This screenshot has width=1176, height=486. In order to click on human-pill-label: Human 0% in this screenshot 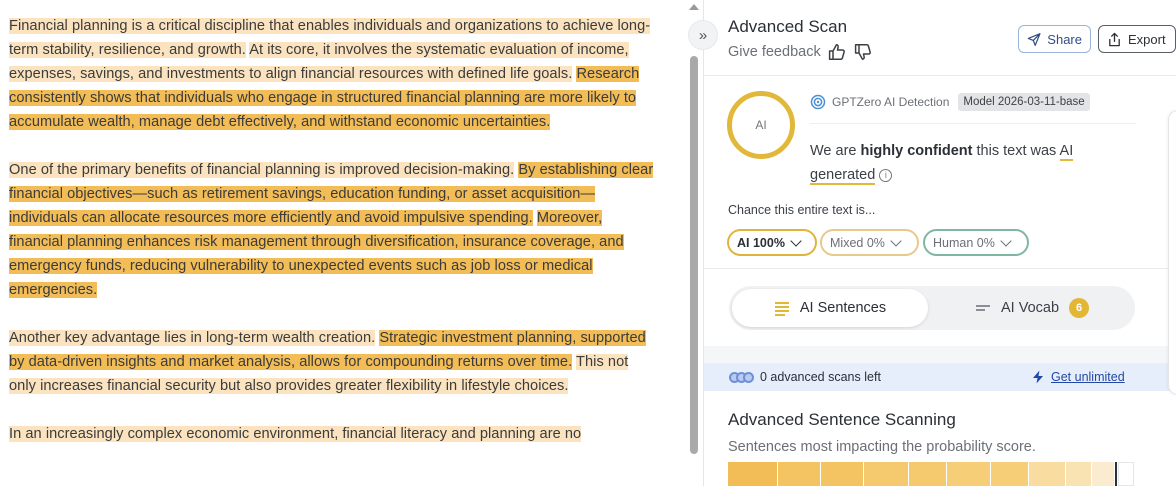, I will do `click(964, 242)`.